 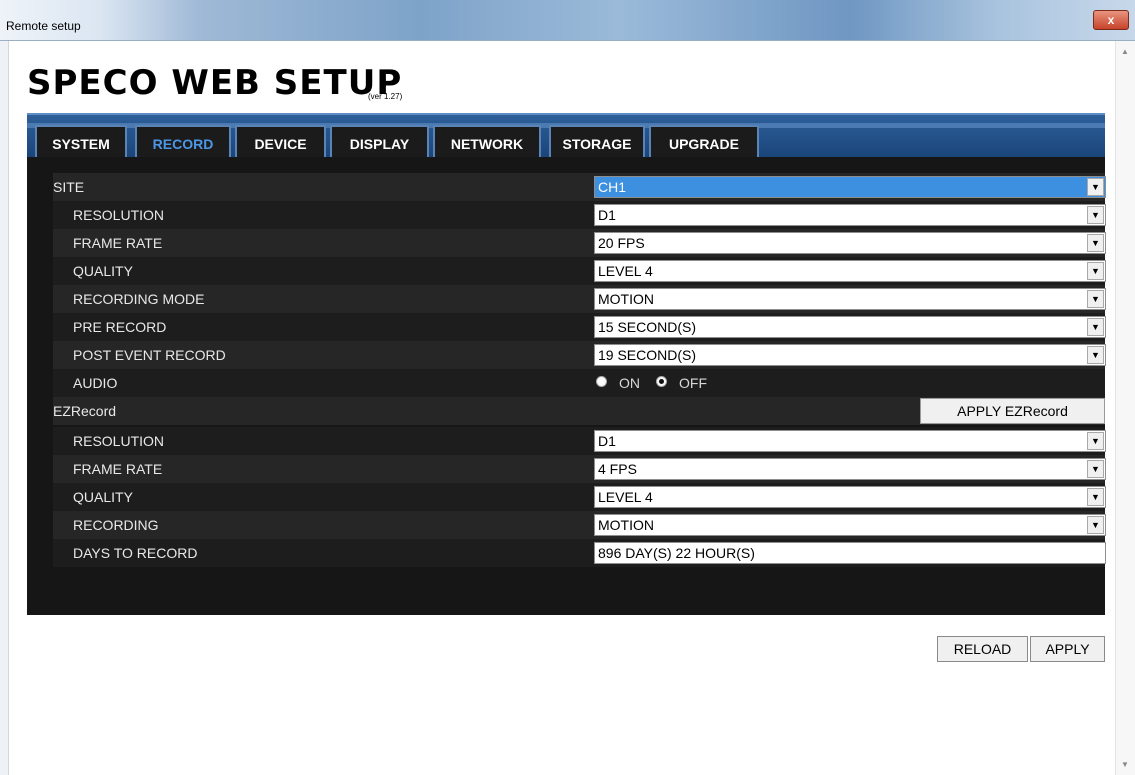 What do you see at coordinates (487, 142) in the screenshot?
I see `tab-network: NETWORK` at bounding box center [487, 142].